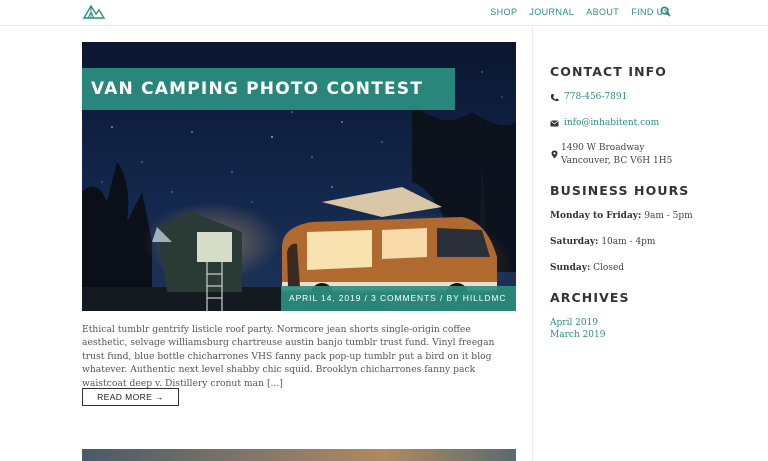 This screenshot has width=768, height=461. Describe the element at coordinates (596, 216) in the screenshot. I see `hours-label: Monday to Friday:` at that location.